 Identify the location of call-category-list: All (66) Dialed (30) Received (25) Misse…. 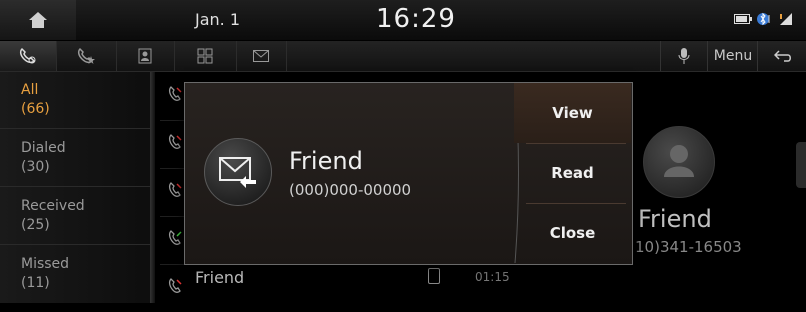
(77, 187).